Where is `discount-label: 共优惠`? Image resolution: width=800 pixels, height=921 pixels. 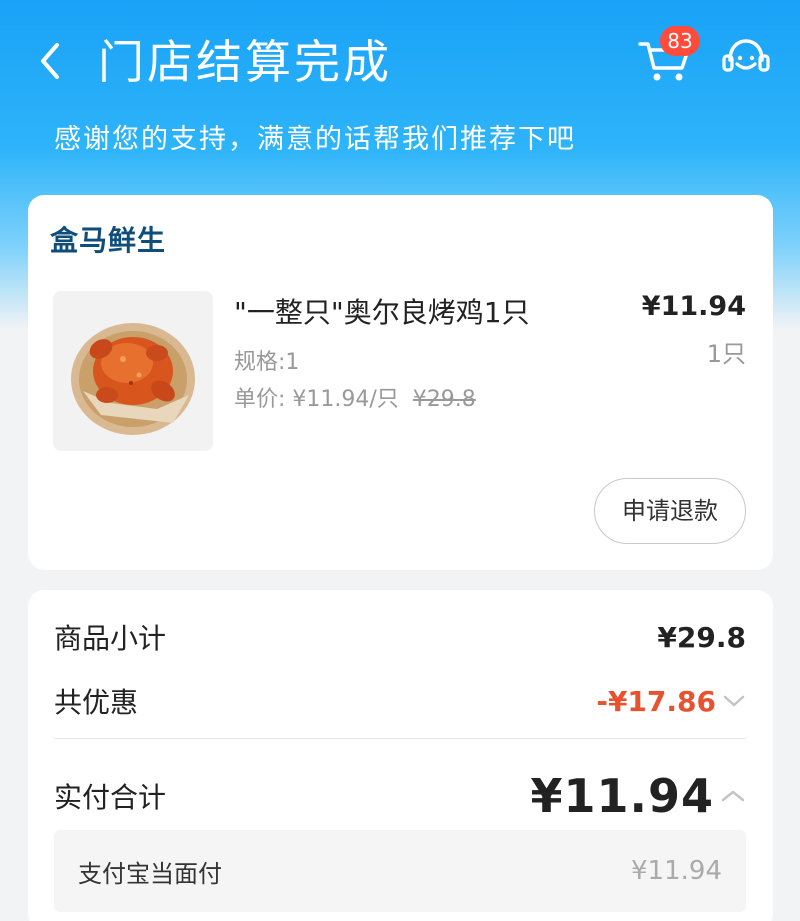
discount-label: 共优惠 is located at coordinates (96, 702).